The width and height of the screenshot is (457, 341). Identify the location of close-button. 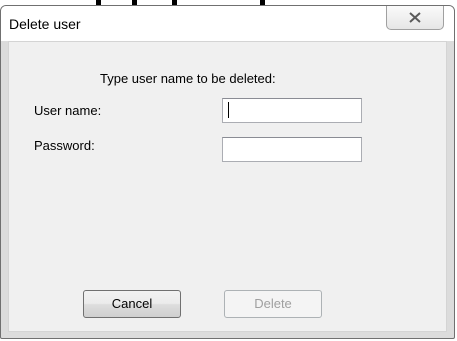
(415, 18).